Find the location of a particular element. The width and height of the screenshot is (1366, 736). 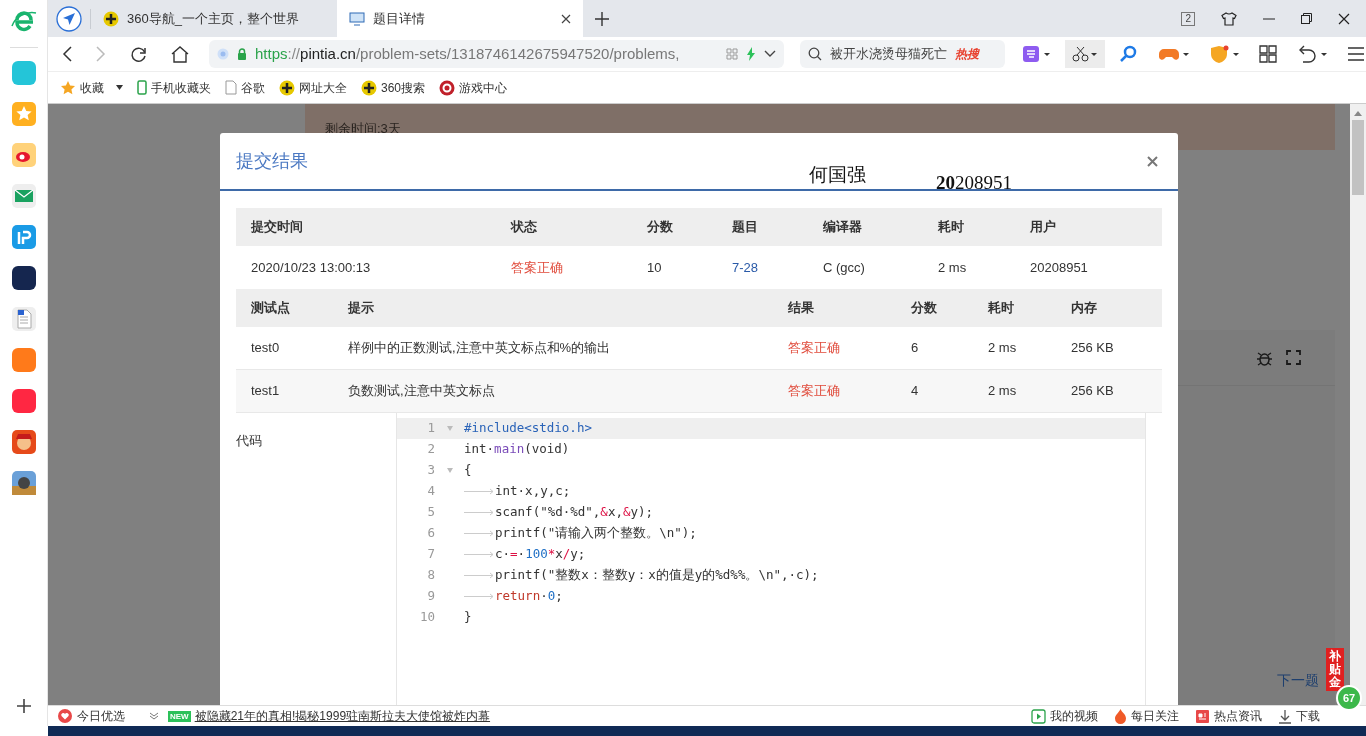

code-line: int·x,y,c; is located at coordinates (533, 491).